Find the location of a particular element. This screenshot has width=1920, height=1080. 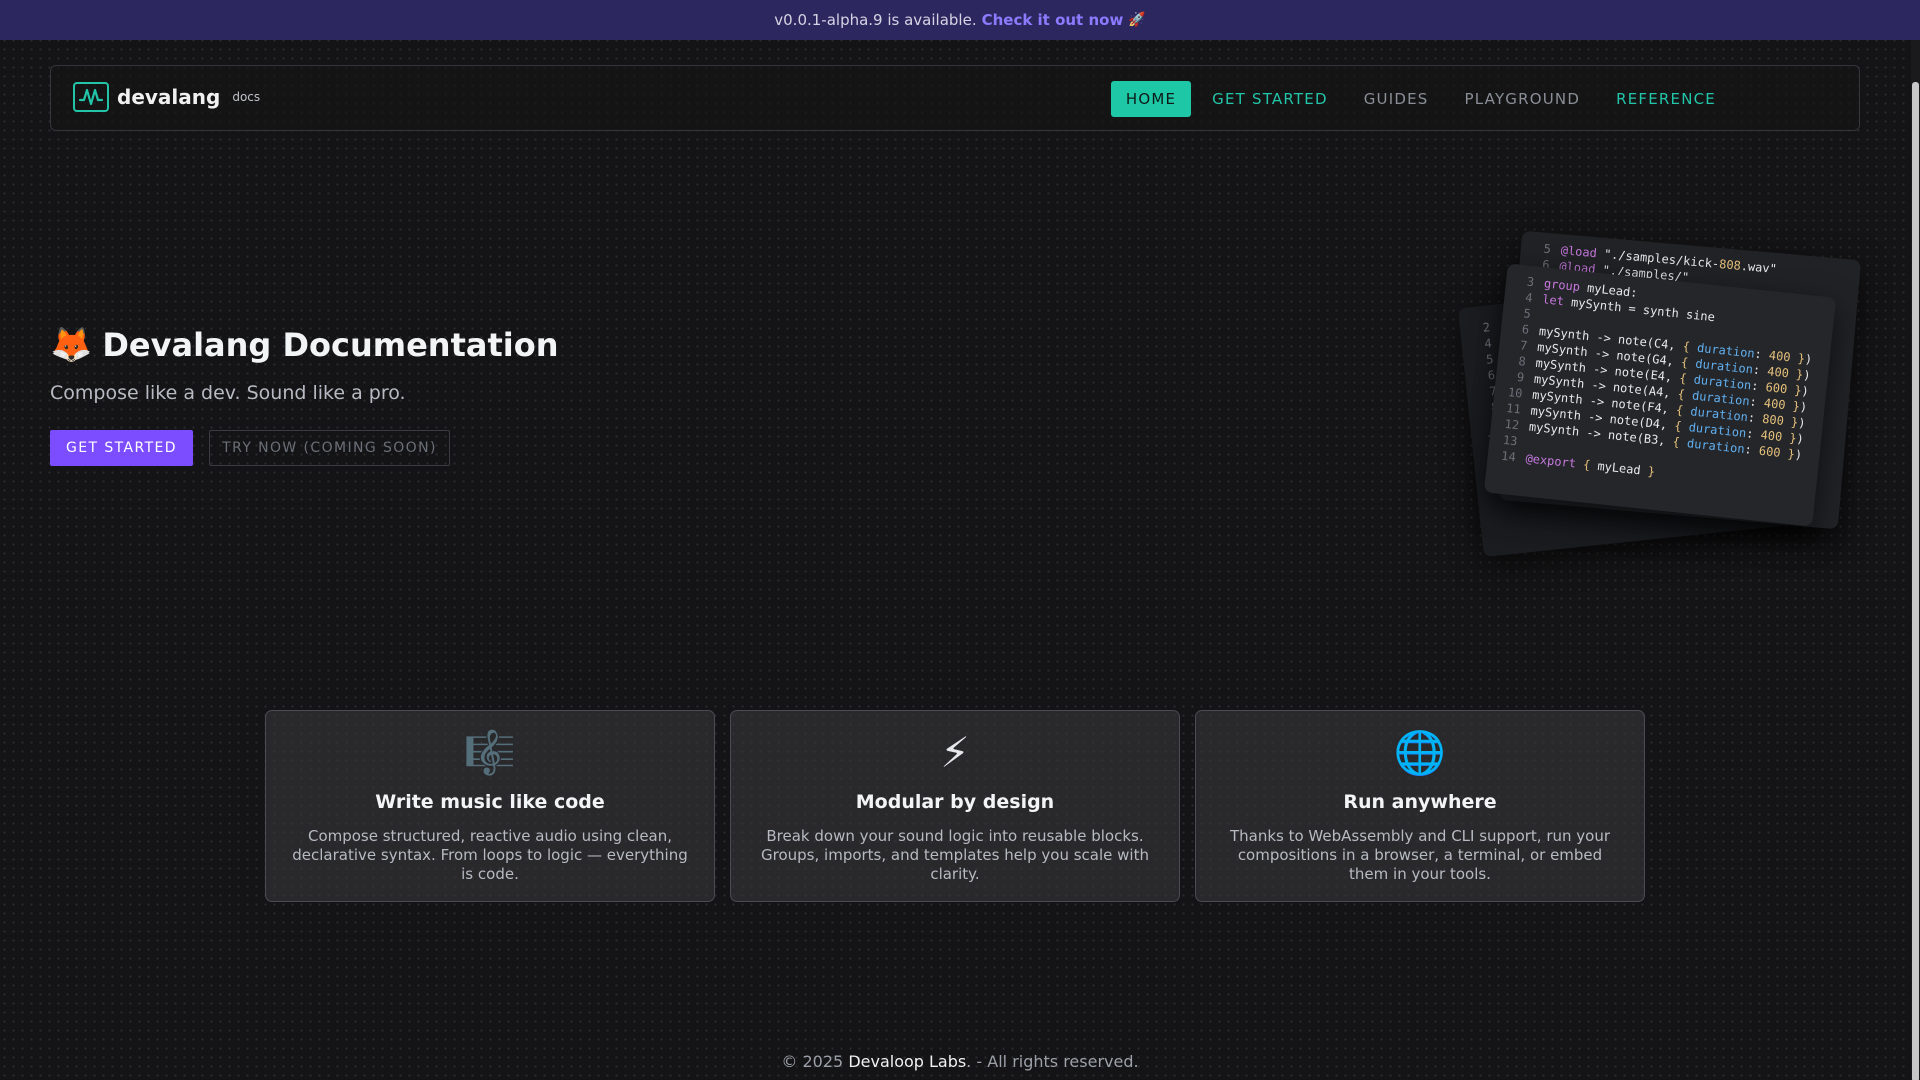

hero-title: Devalang Documentation is located at coordinates (330, 345).